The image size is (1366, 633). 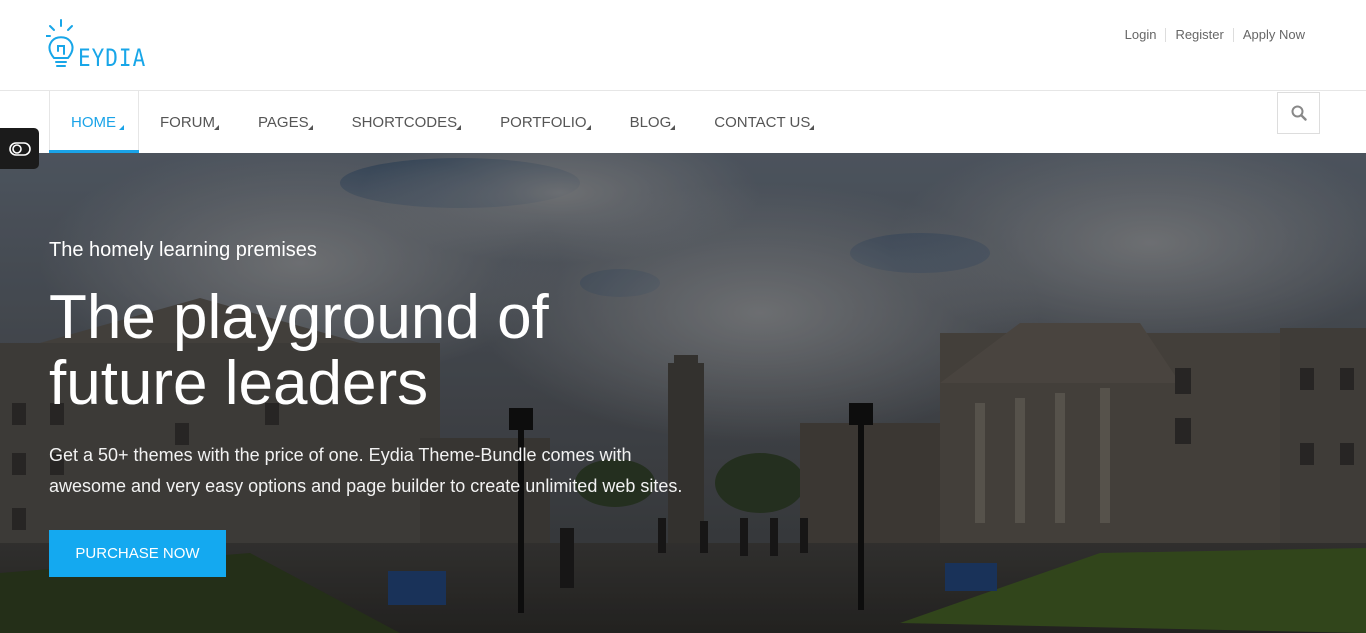 I want to click on nav-item-label: FORUM, so click(x=187, y=122).